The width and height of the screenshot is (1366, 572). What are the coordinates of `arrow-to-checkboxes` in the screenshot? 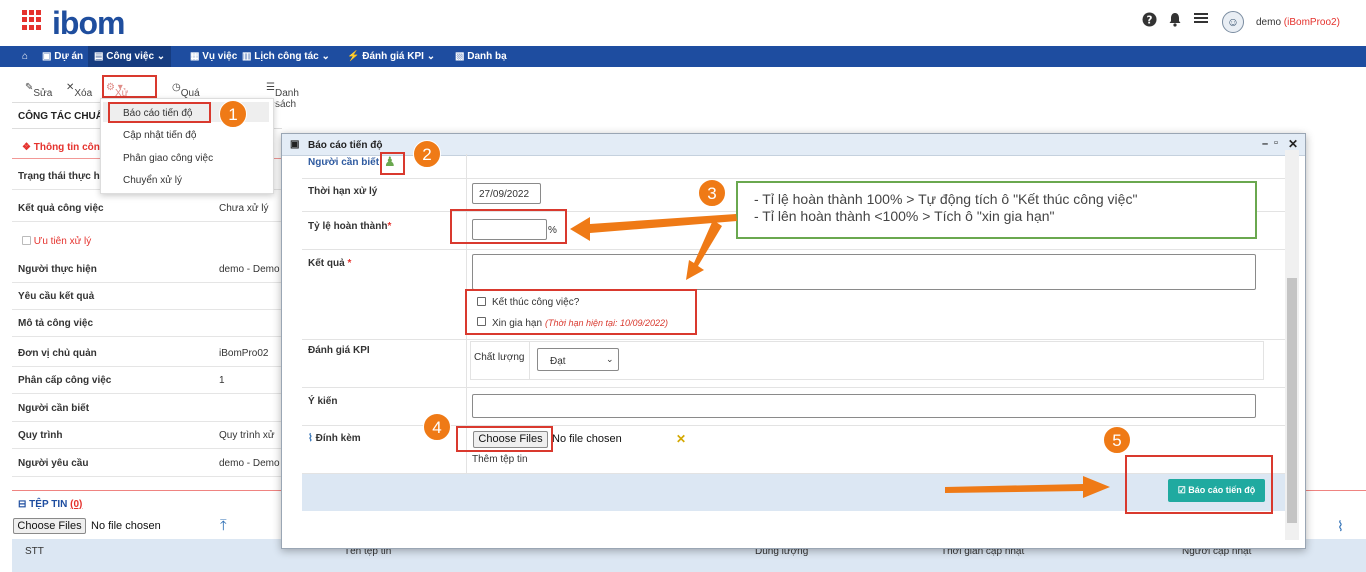 It's located at (704, 250).